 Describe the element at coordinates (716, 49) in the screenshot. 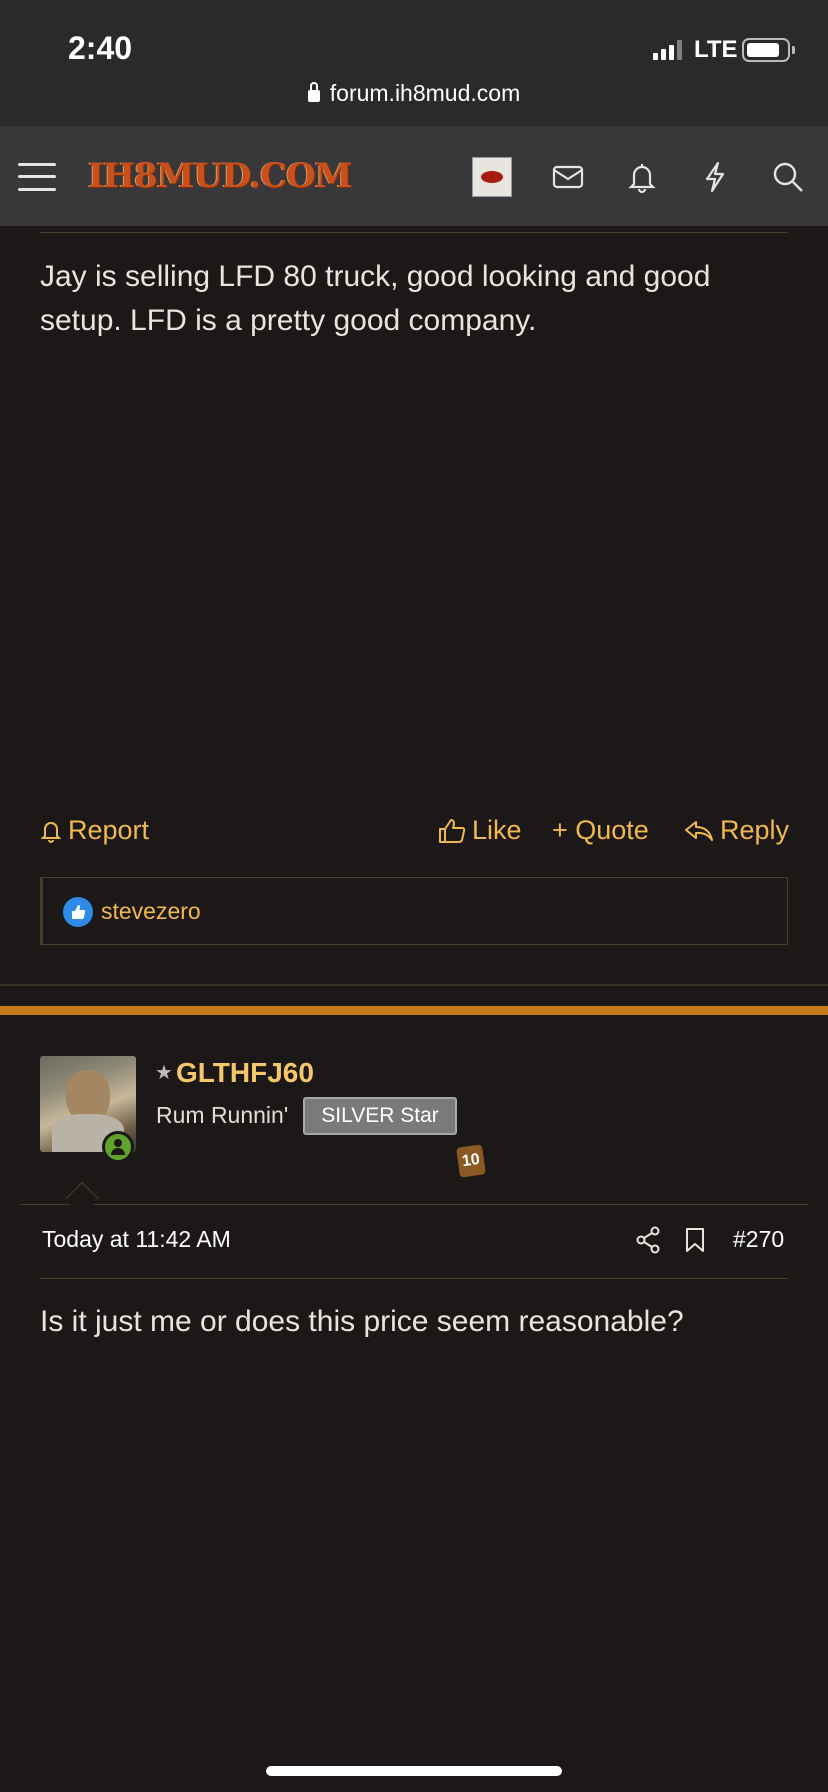

I see `network-type: LTE` at that location.